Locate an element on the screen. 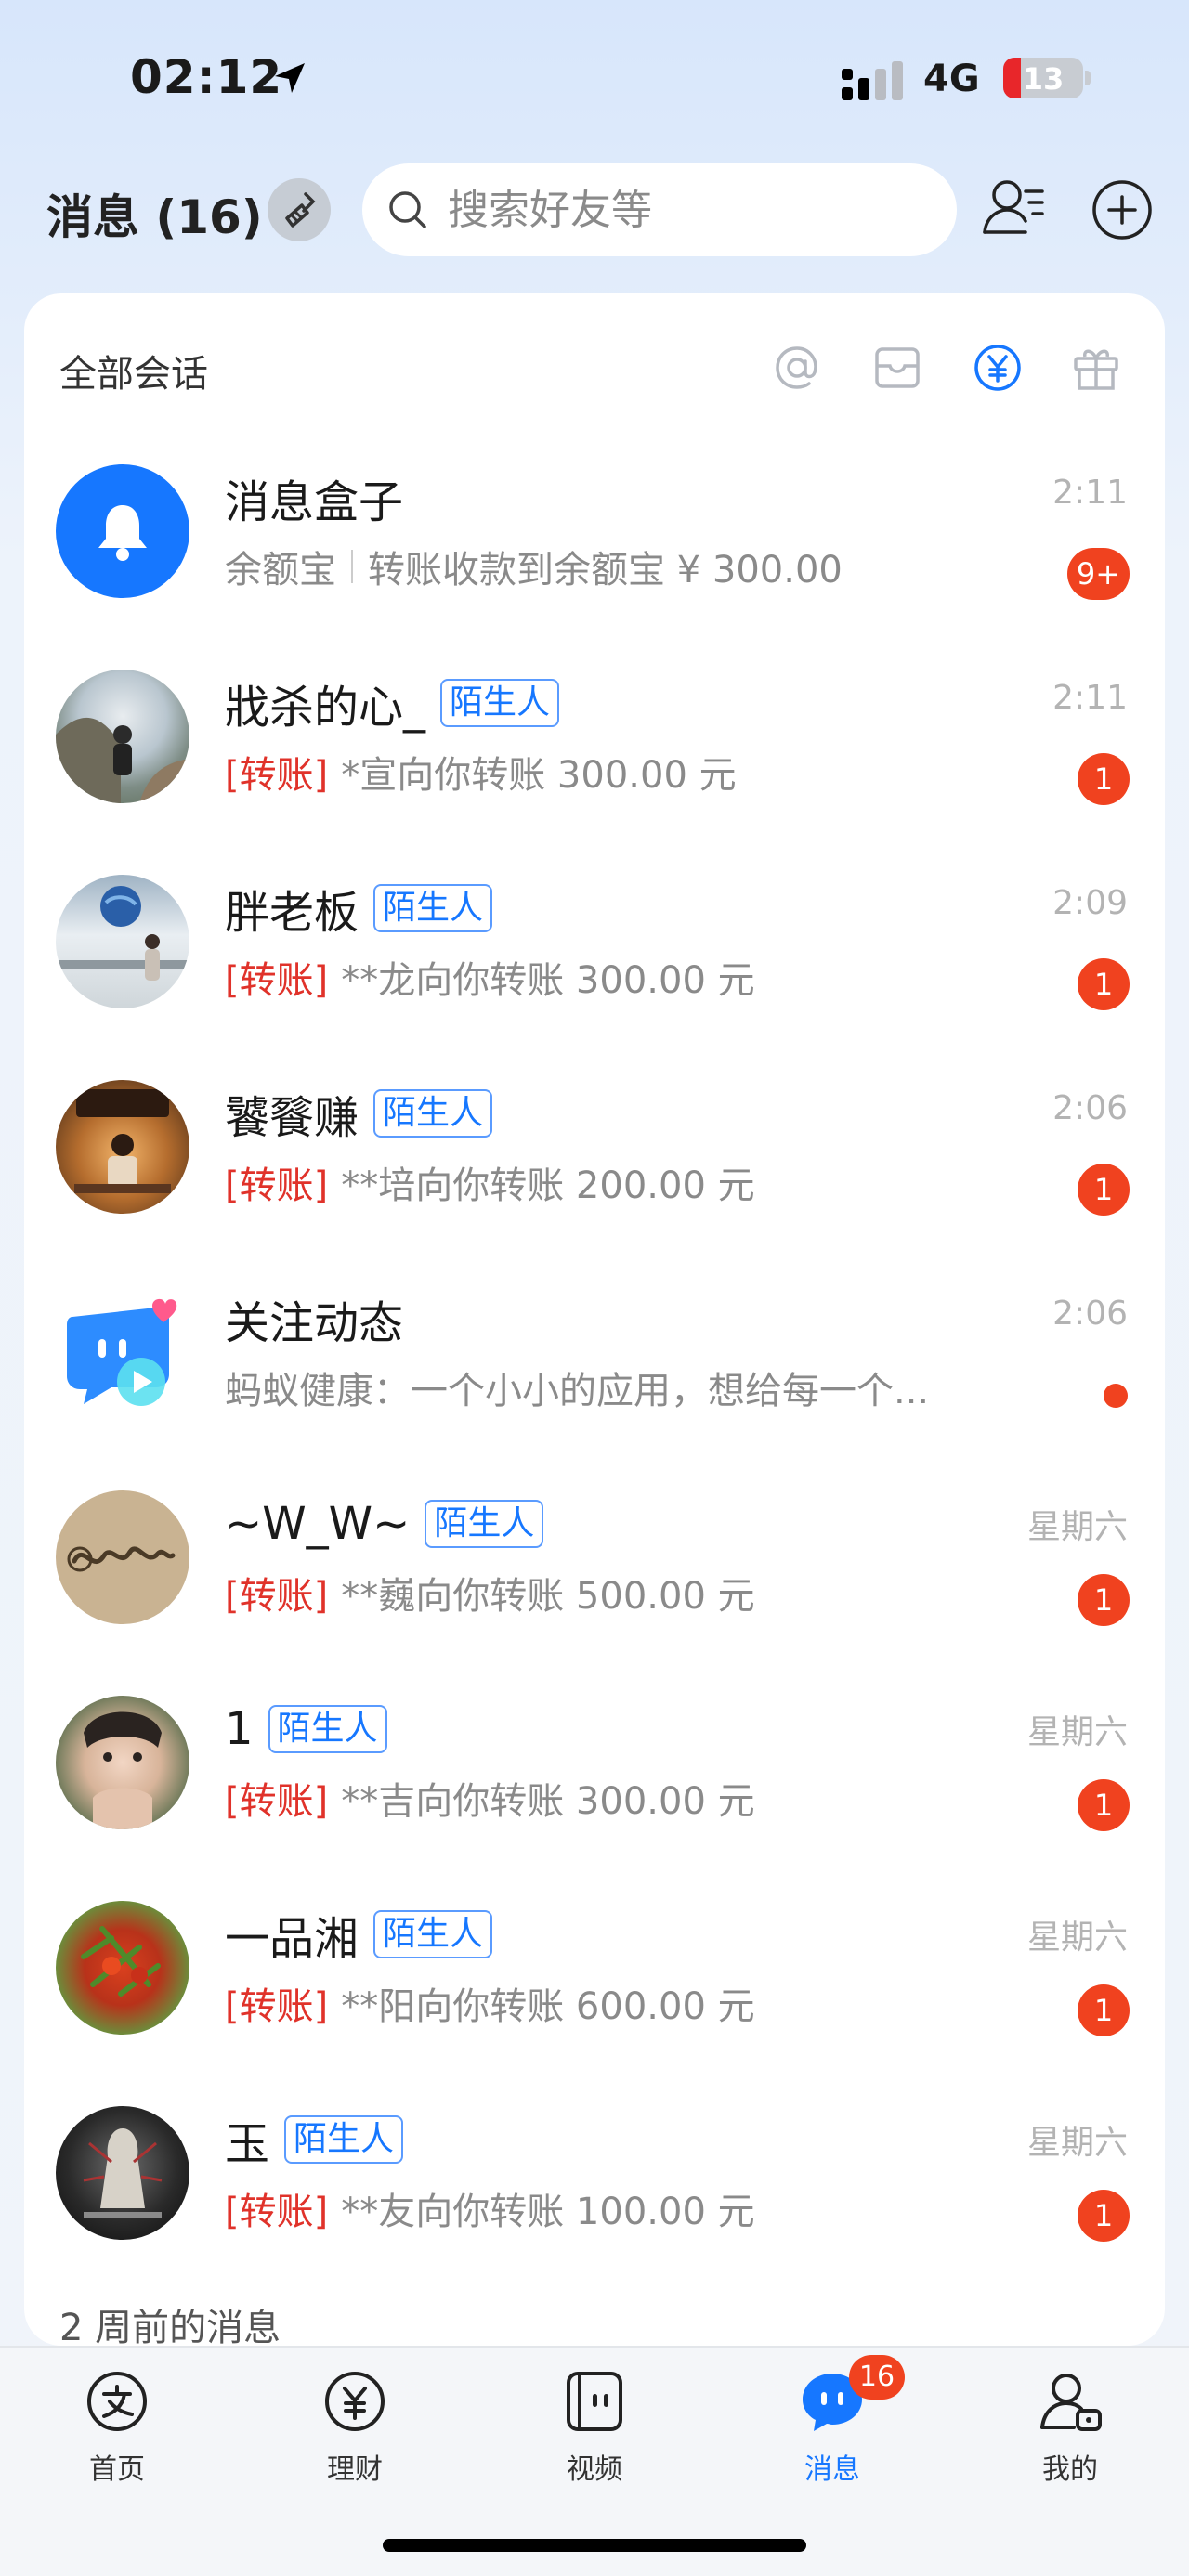 The height and width of the screenshot is (2576, 1189). battery-icon: 13 is located at coordinates (1043, 78).